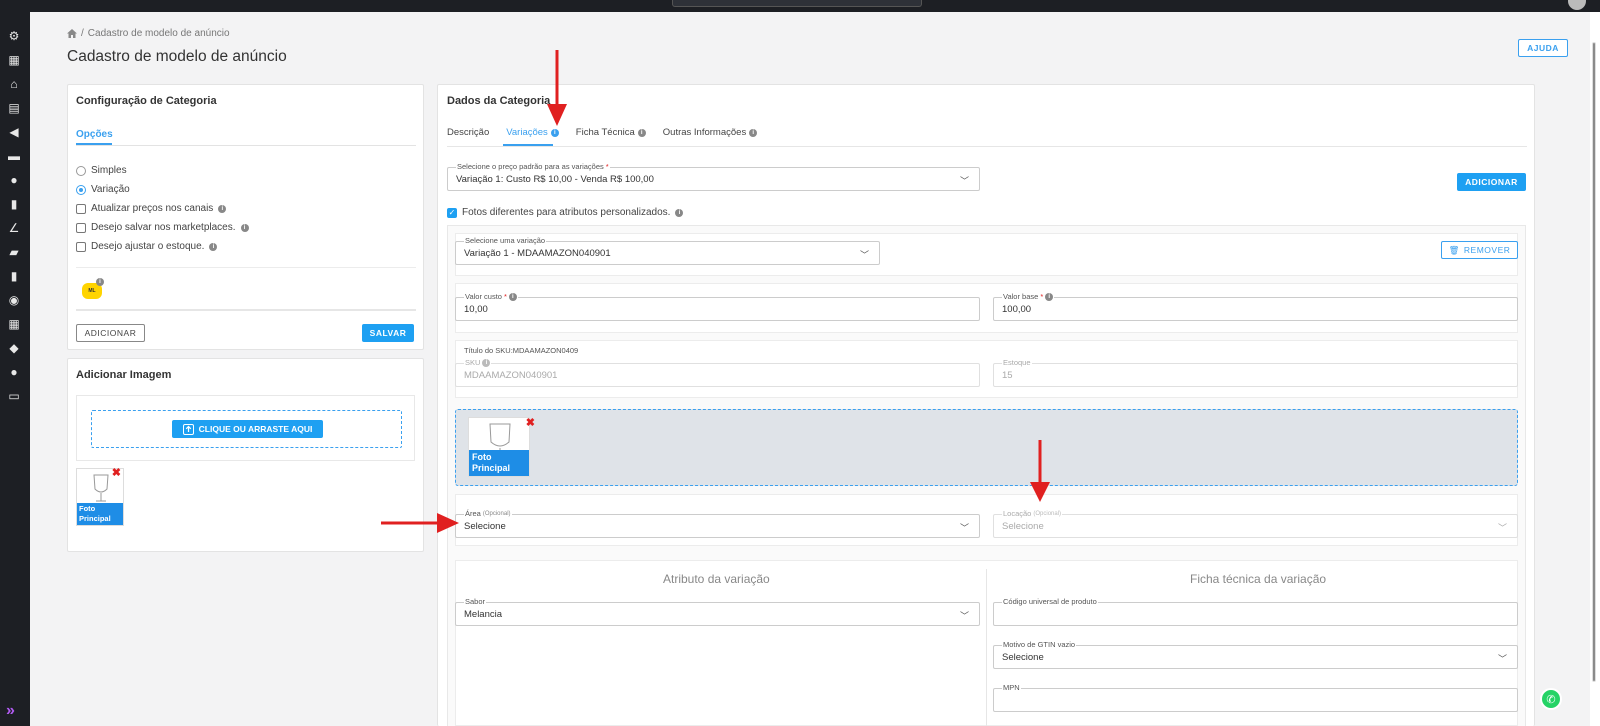 This screenshot has height=726, width=1600. I want to click on location-optional-tag: (Opcional), so click(1047, 513).